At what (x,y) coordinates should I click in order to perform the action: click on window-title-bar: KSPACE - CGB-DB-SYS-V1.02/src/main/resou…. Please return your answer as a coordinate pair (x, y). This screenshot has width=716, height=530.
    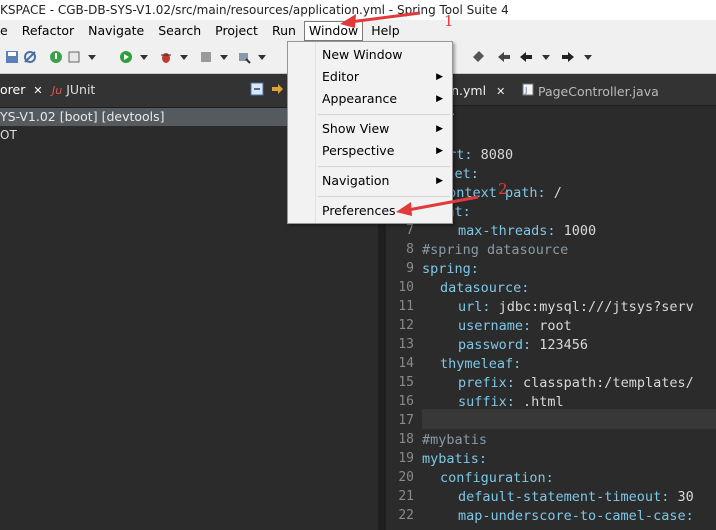
    Looking at the image, I should click on (358, 10).